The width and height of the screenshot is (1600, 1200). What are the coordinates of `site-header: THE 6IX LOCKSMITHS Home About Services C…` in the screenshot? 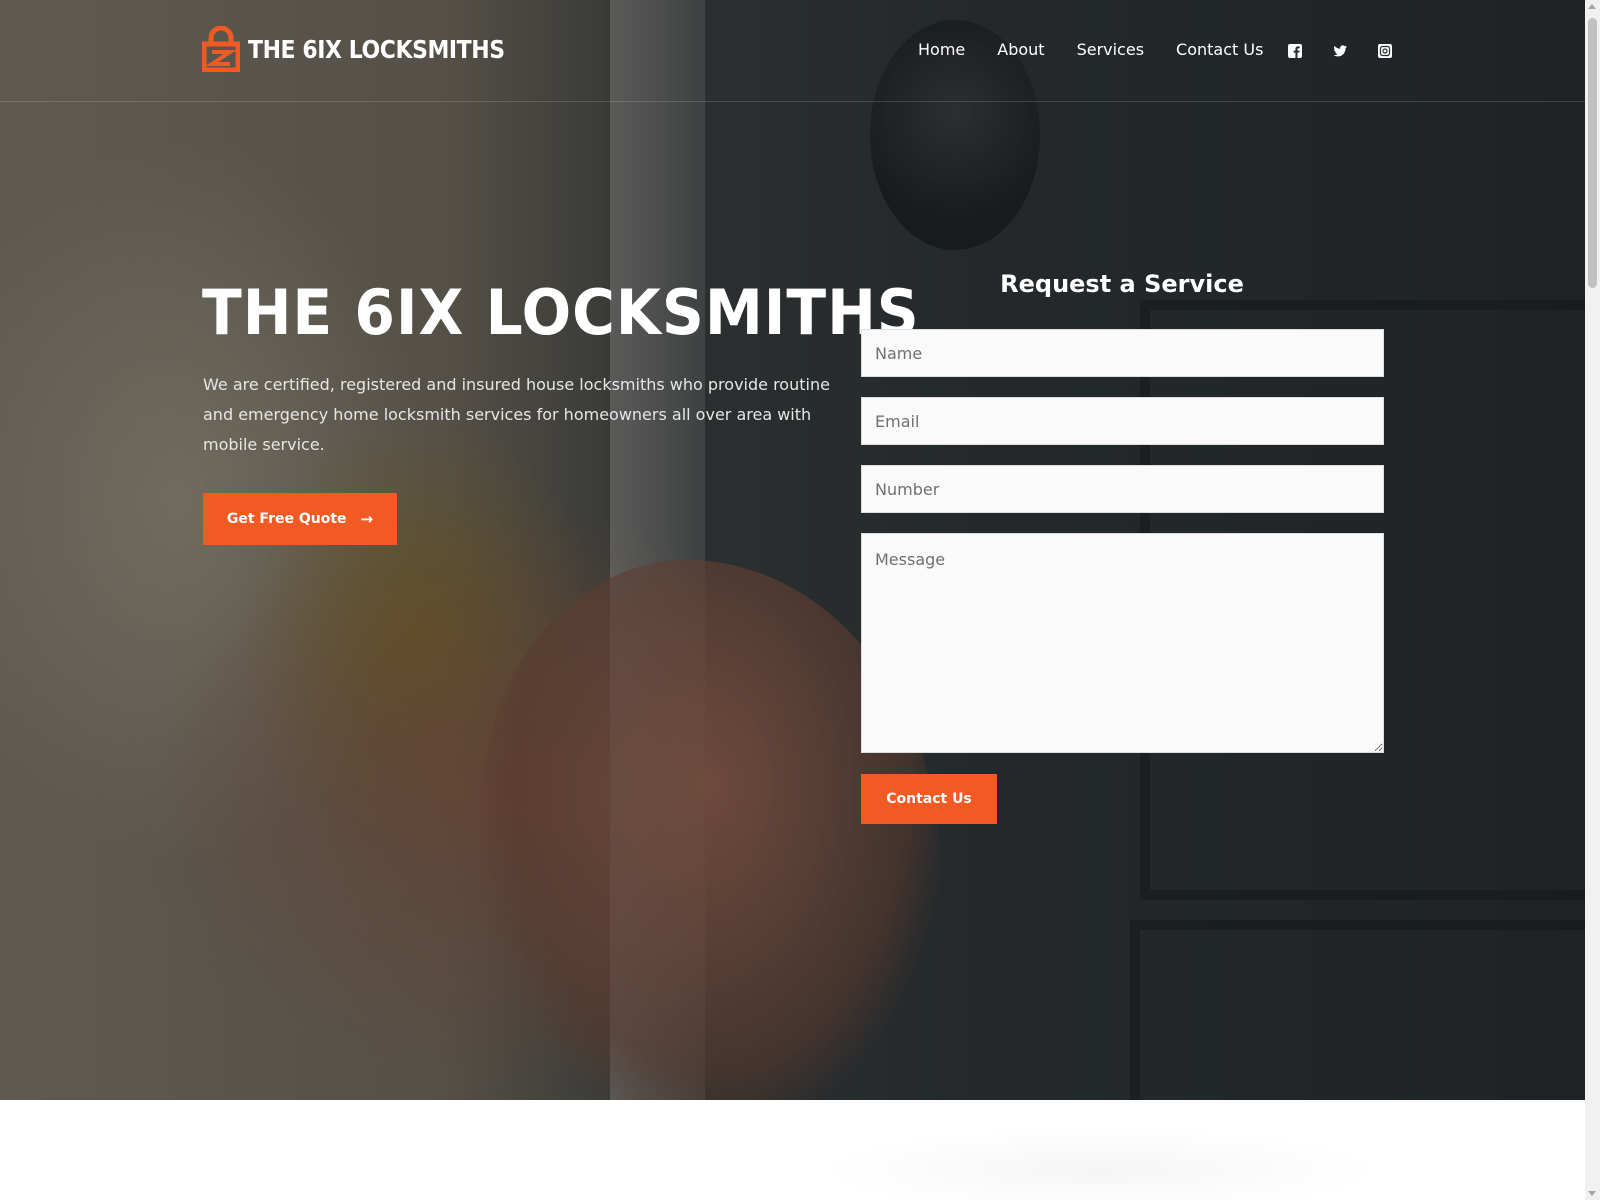 It's located at (792, 51).